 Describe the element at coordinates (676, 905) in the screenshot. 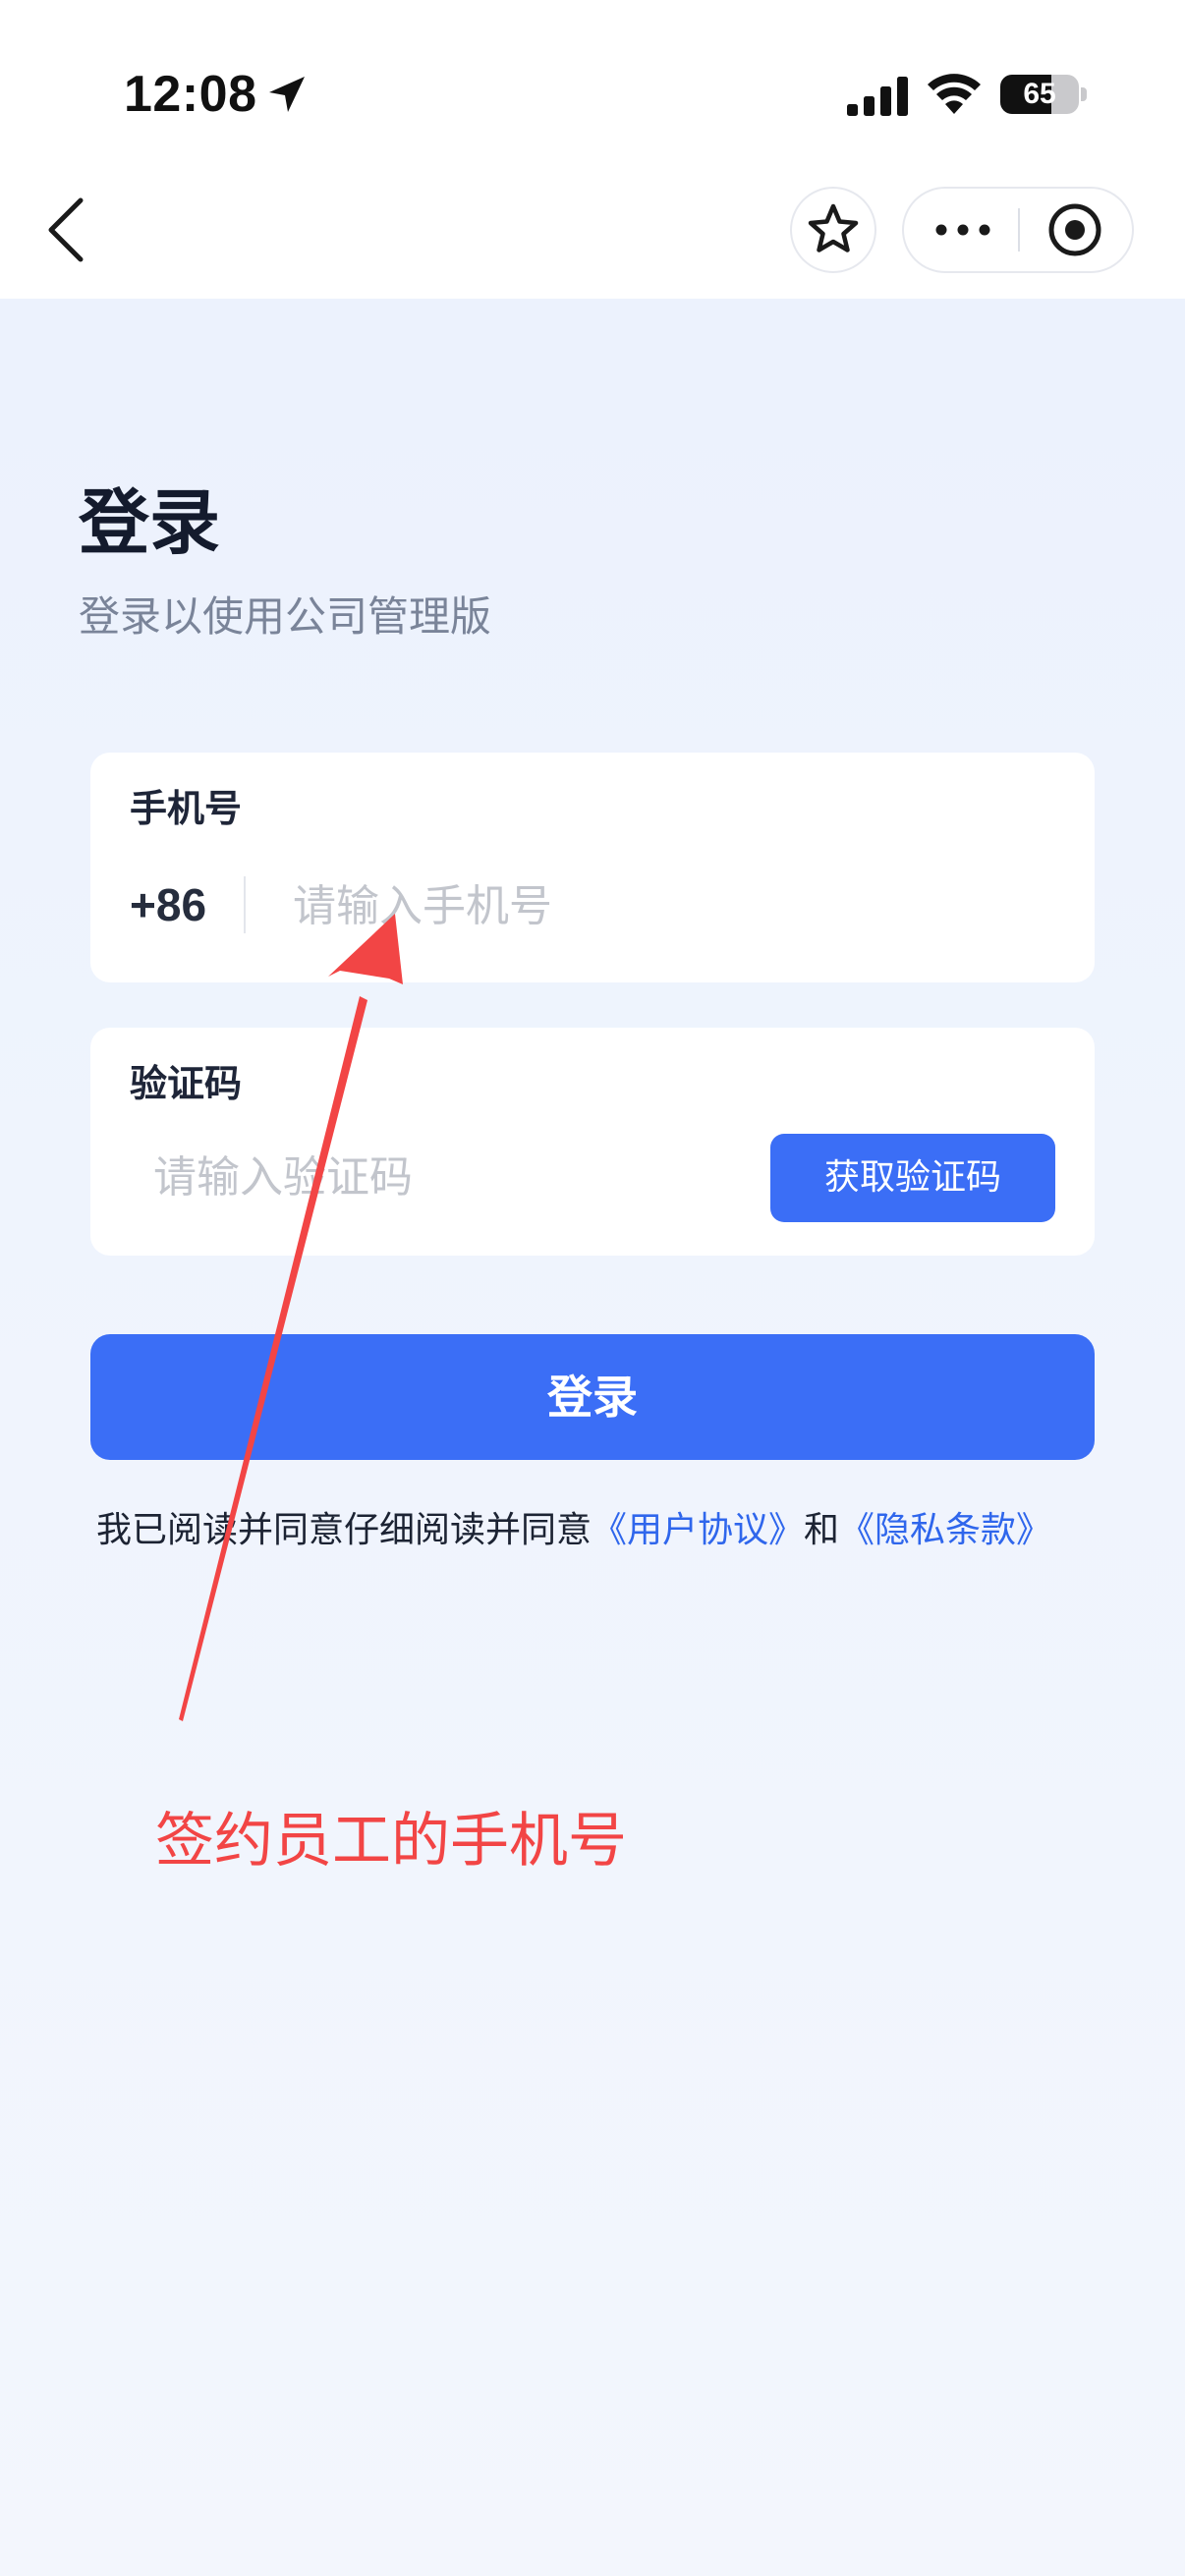

I see `phone-number-input` at that location.